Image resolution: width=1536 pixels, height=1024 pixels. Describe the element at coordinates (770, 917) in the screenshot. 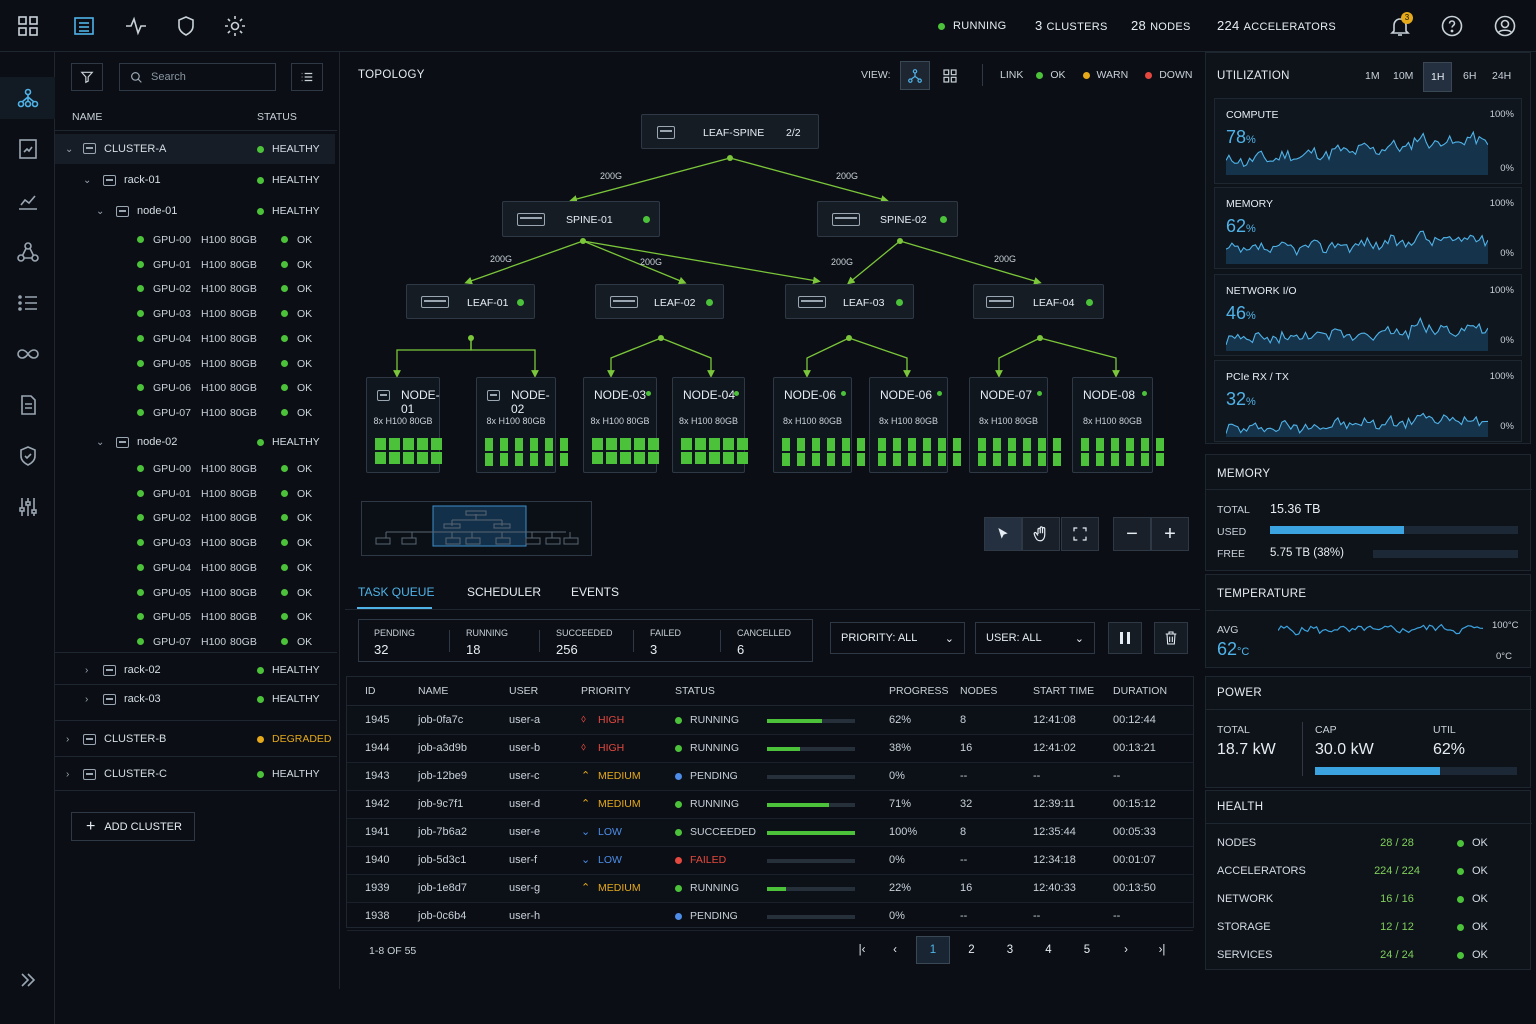

I see `table-row: 1938 job-0c6b4 user-h PENDING 0% -- -- --` at that location.